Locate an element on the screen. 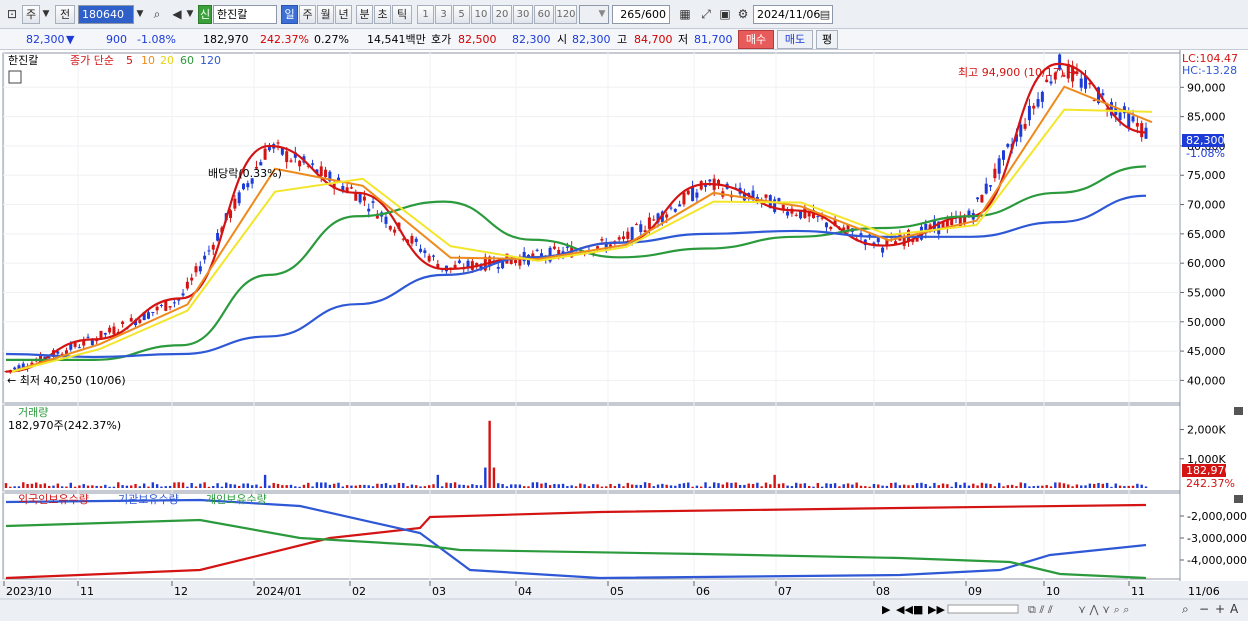 Image resolution: width=1248 pixels, height=621 pixels. x-tick-label: 2023/10 is located at coordinates (29, 591).